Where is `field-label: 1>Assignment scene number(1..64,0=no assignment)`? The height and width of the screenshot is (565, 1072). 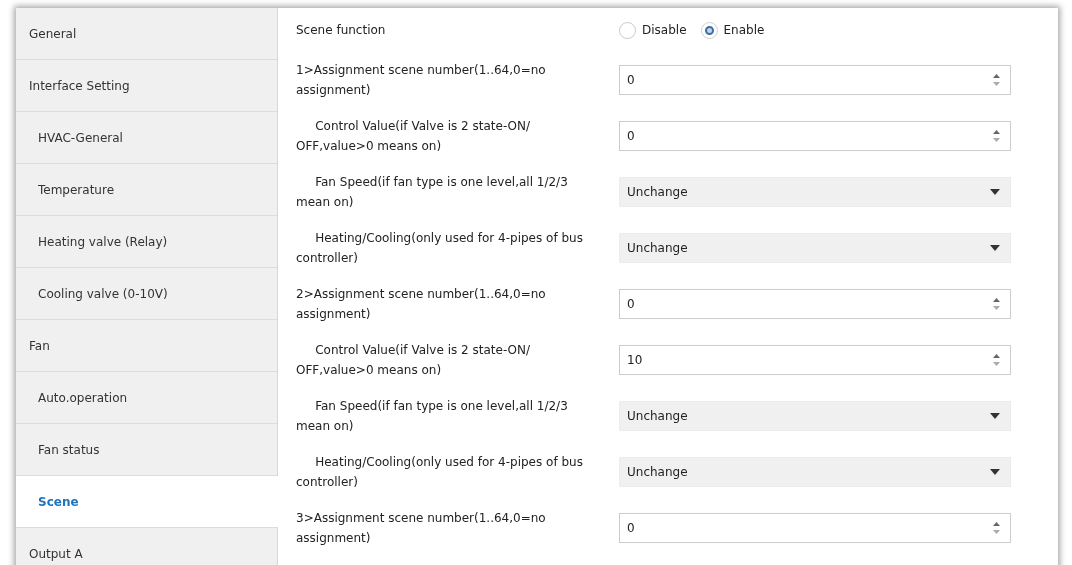 field-label: 1>Assignment scene number(1..64,0=no assignment) is located at coordinates (421, 80).